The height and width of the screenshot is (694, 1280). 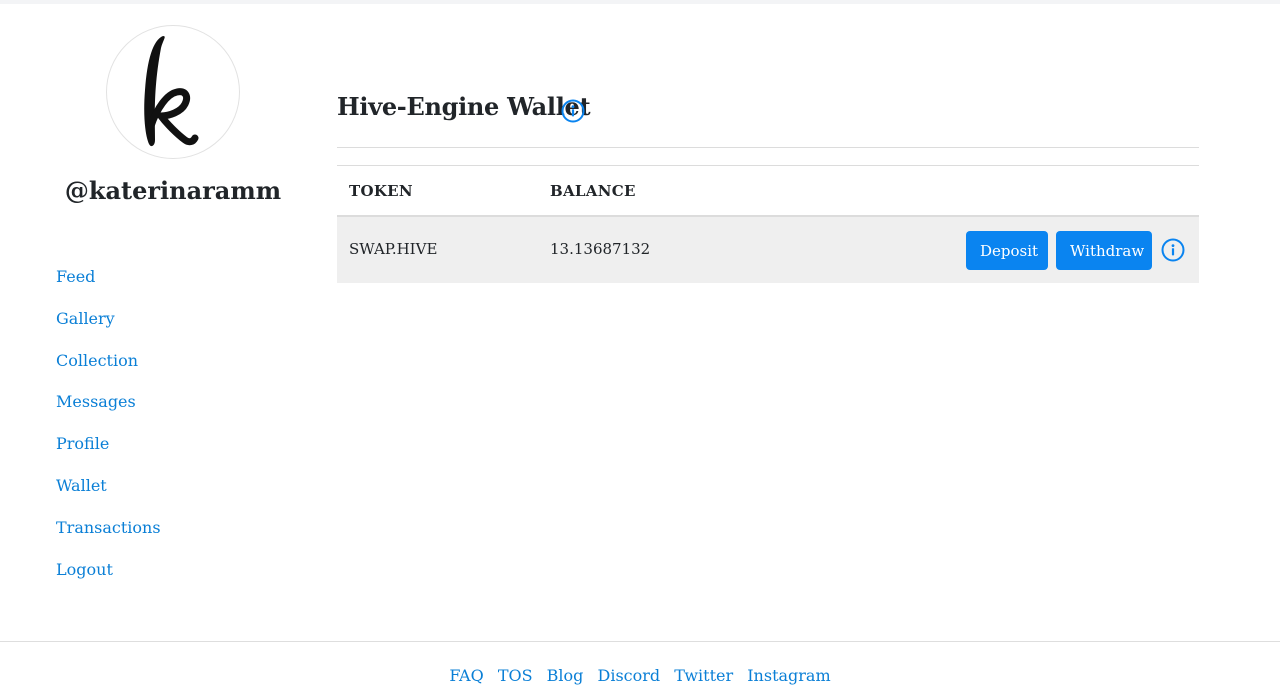 I want to click on footer-link-instagram: Instagram, so click(x=788, y=675).